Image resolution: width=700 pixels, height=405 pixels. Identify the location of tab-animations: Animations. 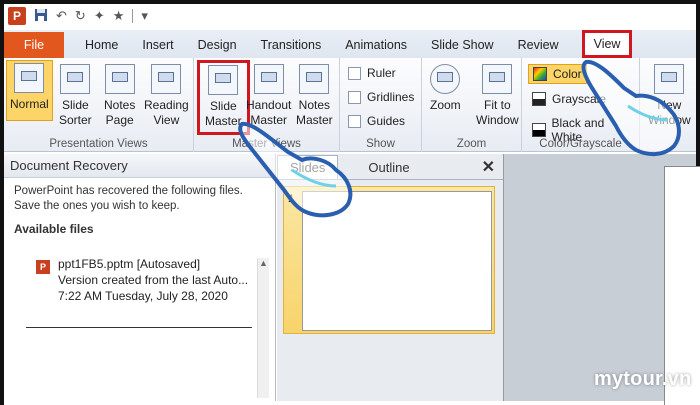
(376, 45).